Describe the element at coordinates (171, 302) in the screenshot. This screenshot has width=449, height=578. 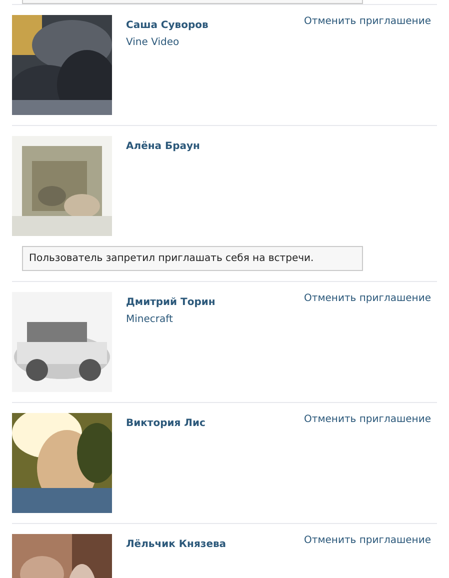
I see `user-name-link: Дмитрий Торин` at that location.